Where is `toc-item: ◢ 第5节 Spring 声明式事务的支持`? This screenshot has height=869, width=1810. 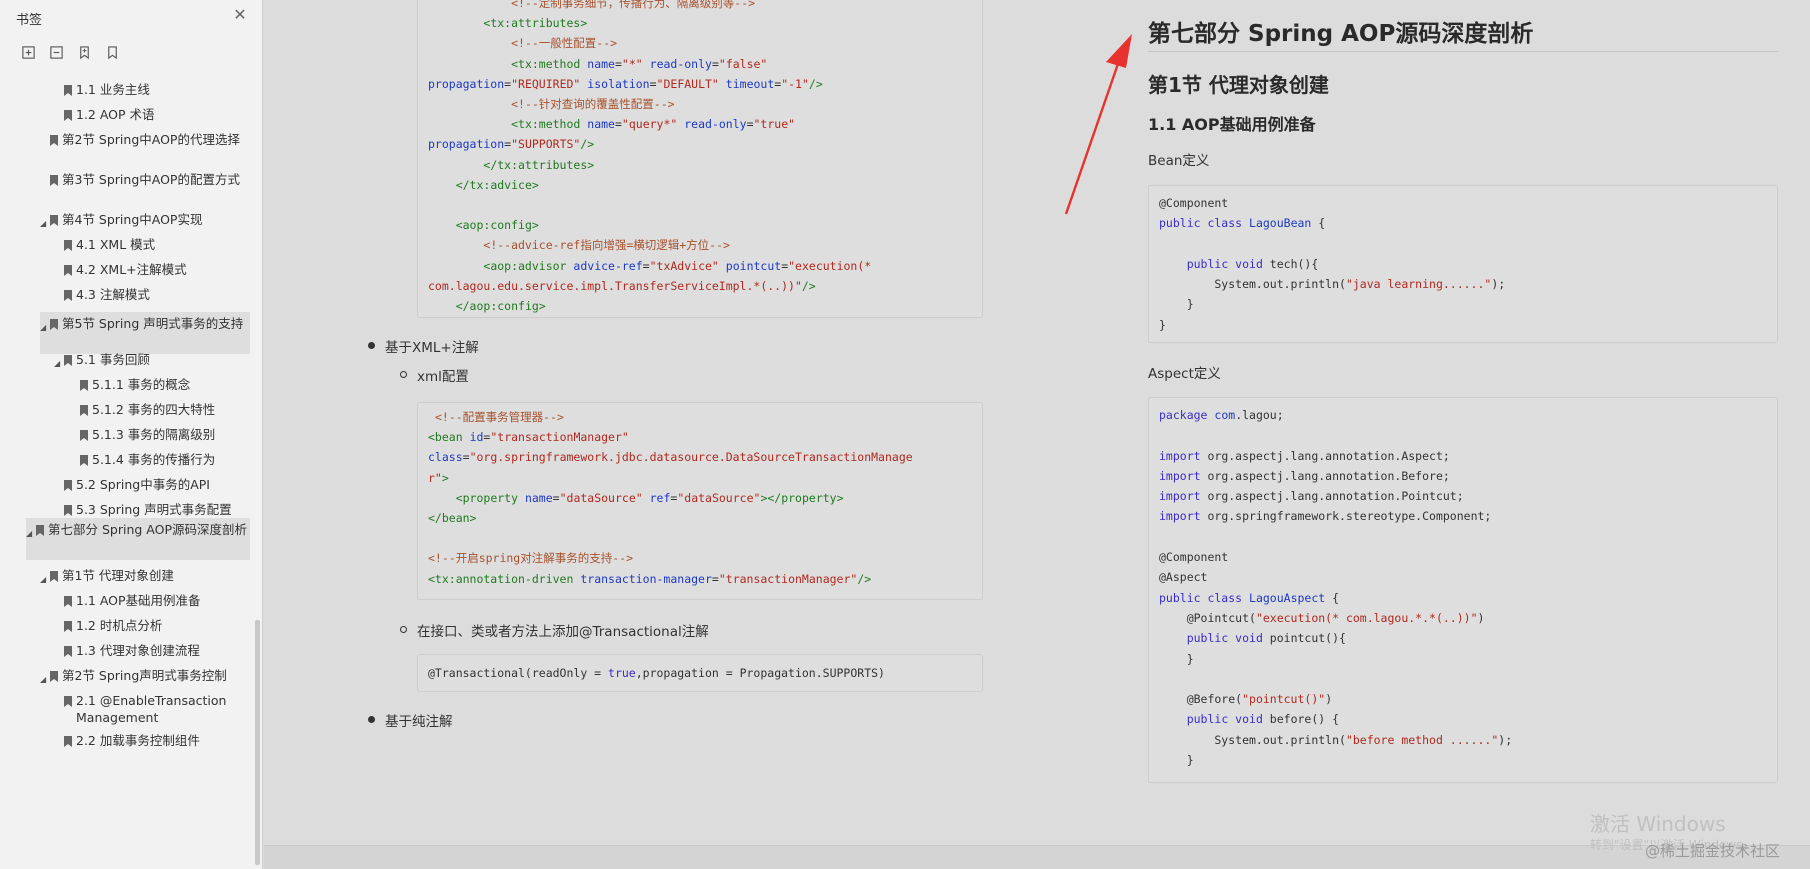 toc-item: ◢ 第5节 Spring 声明式事务的支持 is located at coordinates (145, 333).